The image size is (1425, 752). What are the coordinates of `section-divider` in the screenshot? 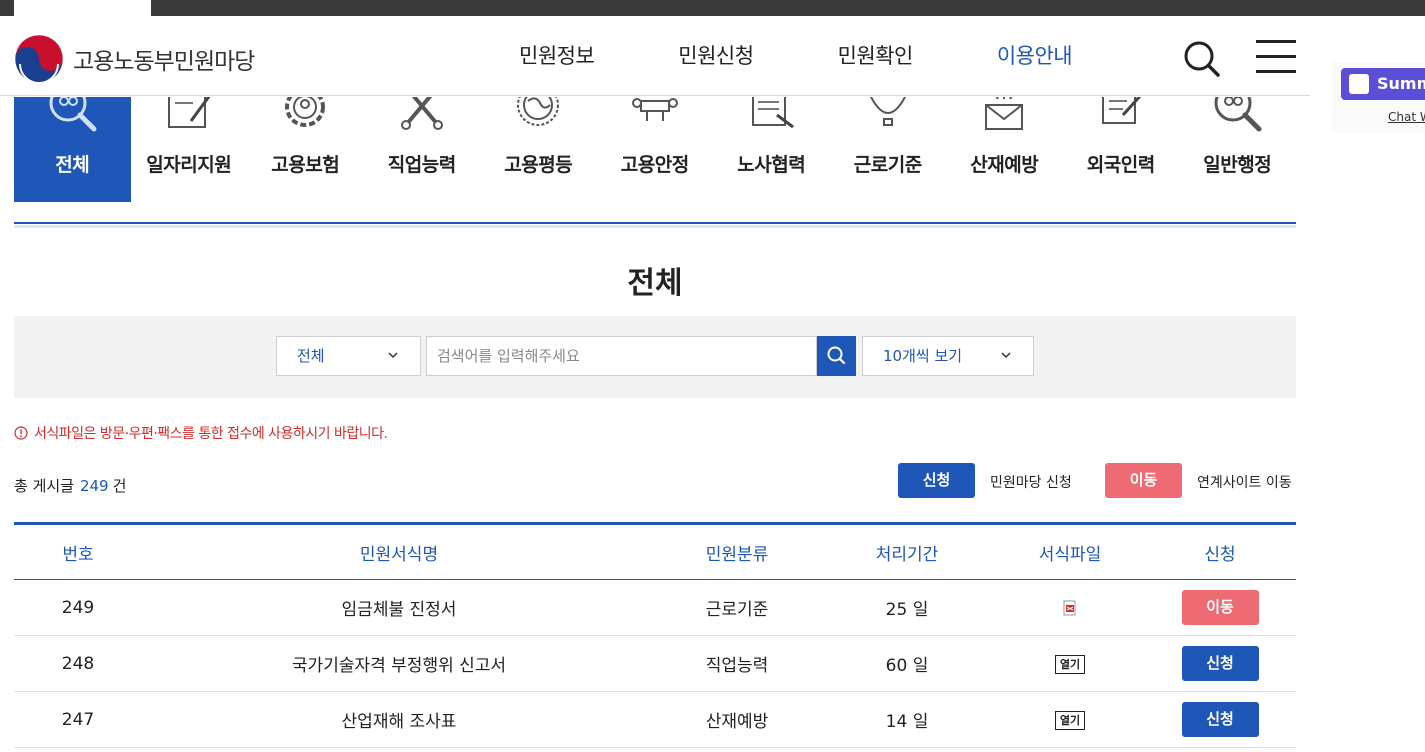 It's located at (655, 225).